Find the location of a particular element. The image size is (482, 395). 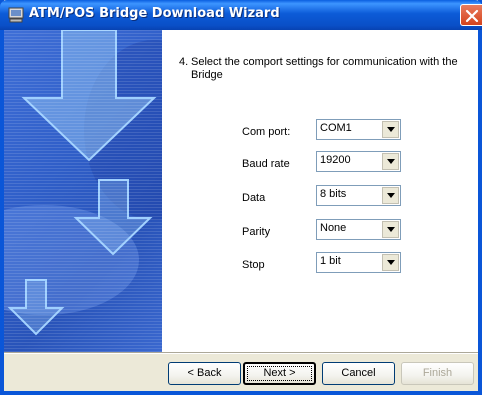

baud-rate-select: 19200 is located at coordinates (358, 161).